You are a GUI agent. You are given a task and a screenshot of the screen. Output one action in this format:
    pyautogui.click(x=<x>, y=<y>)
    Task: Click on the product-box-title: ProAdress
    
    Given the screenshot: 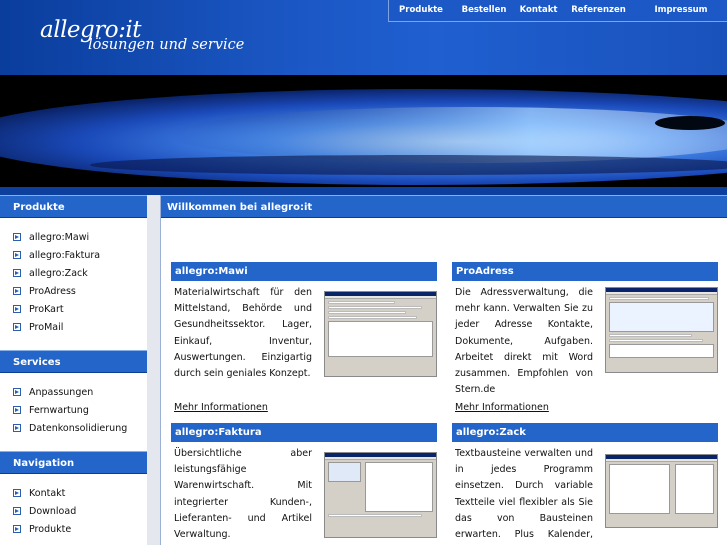 What is the action you would take?
    pyautogui.click(x=585, y=271)
    